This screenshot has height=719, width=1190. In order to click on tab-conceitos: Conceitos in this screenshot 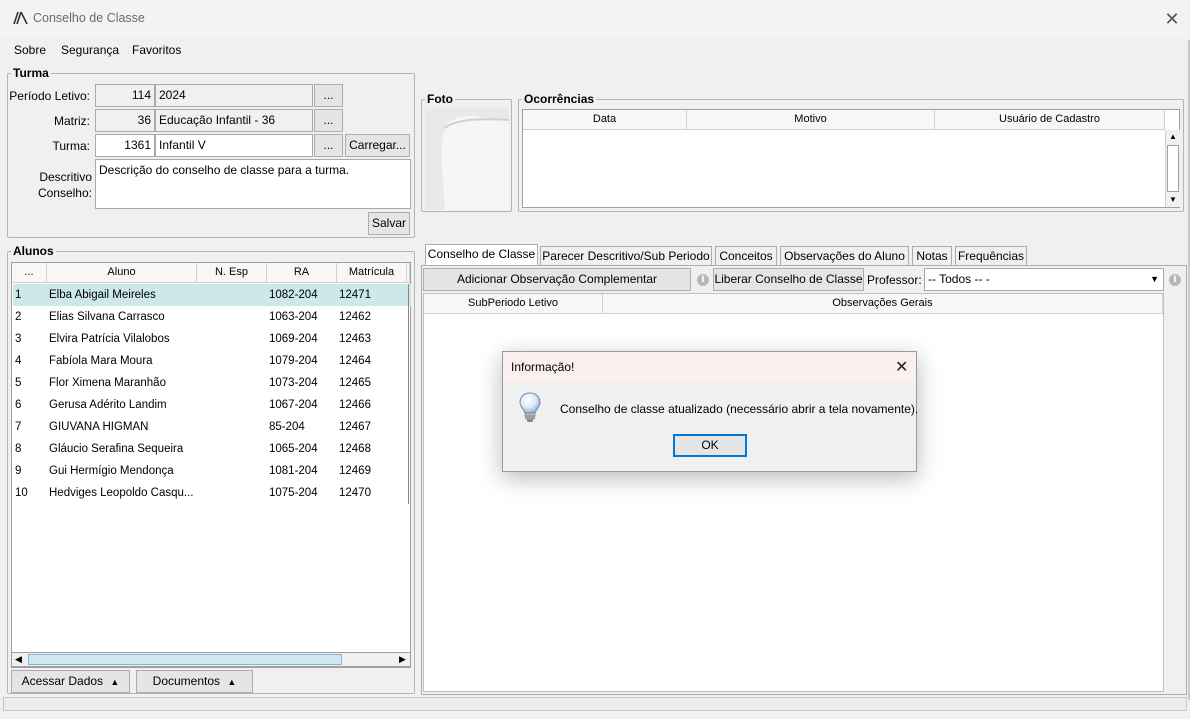, I will do `click(746, 256)`.